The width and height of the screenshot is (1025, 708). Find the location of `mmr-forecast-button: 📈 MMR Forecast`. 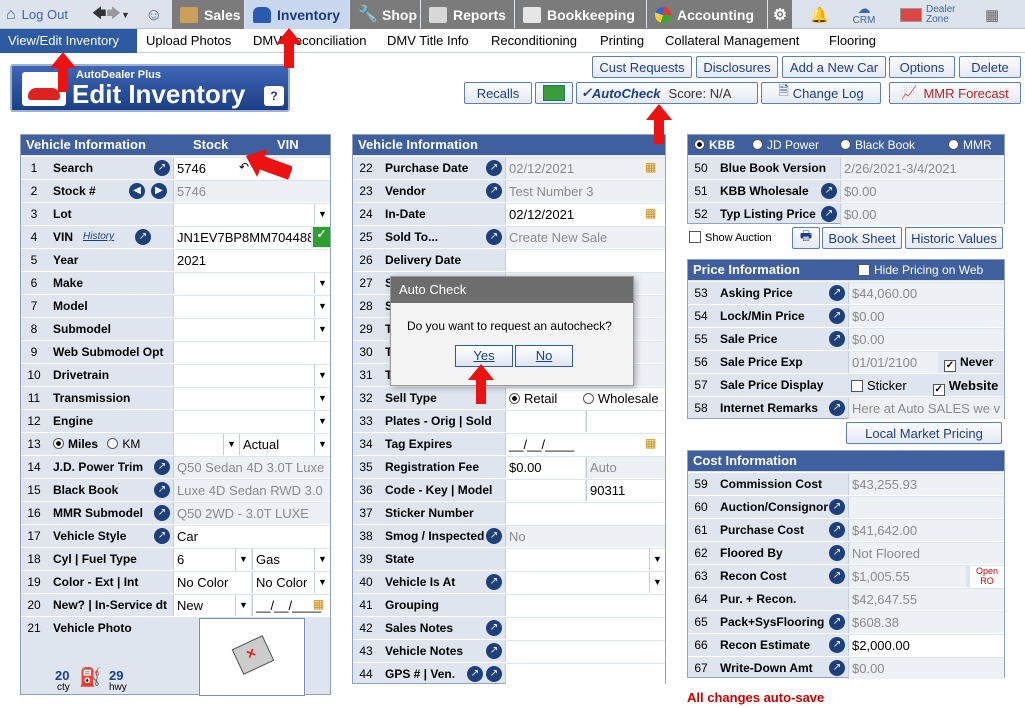

mmr-forecast-button: 📈 MMR Forecast is located at coordinates (955, 93).